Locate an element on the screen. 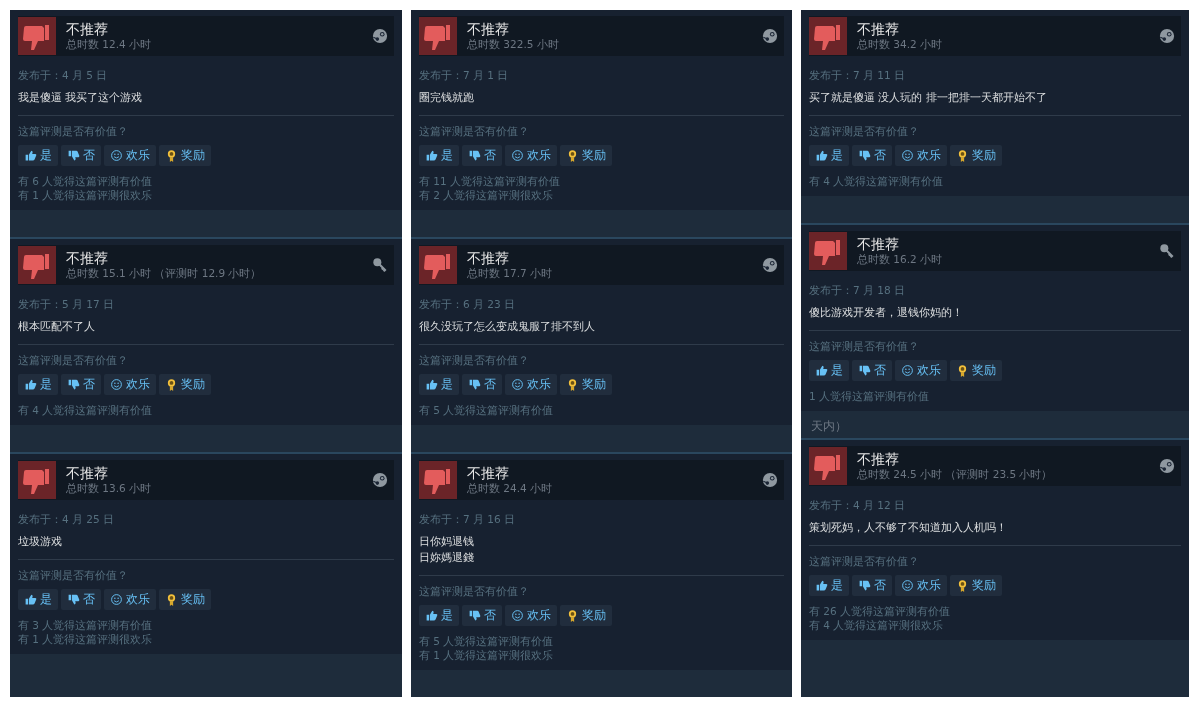 The height and width of the screenshot is (707, 1200). section-heading: 天内） is located at coordinates (829, 426).